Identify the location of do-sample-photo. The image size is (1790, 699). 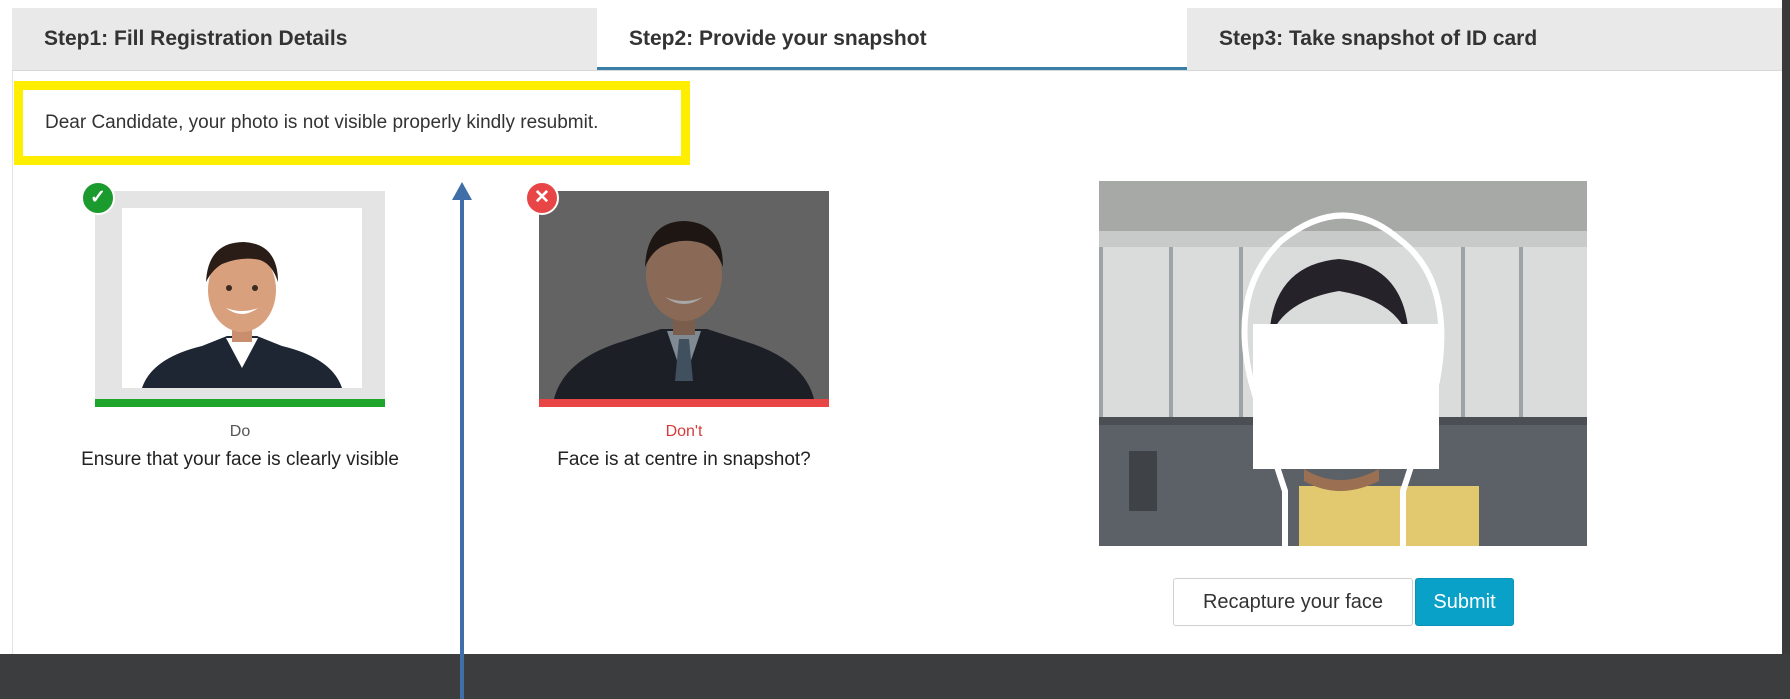
(242, 298).